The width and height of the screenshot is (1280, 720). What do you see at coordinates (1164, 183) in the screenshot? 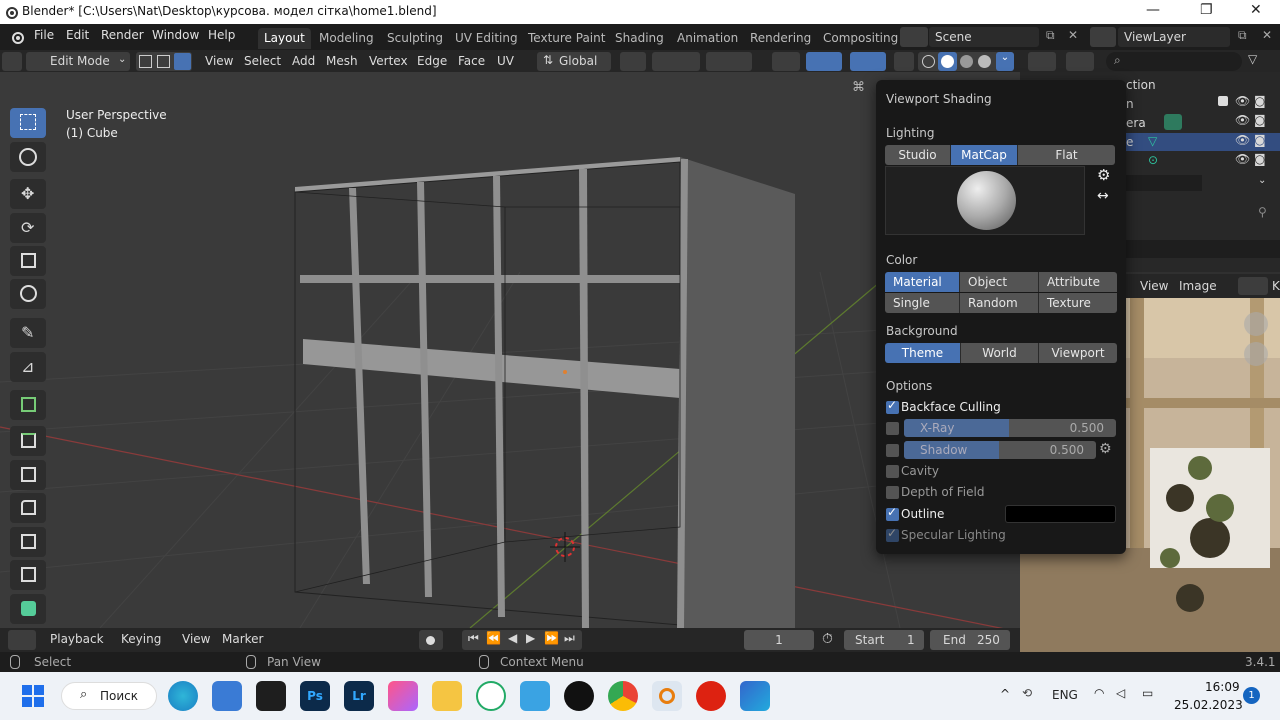
I see `properties-field` at bounding box center [1164, 183].